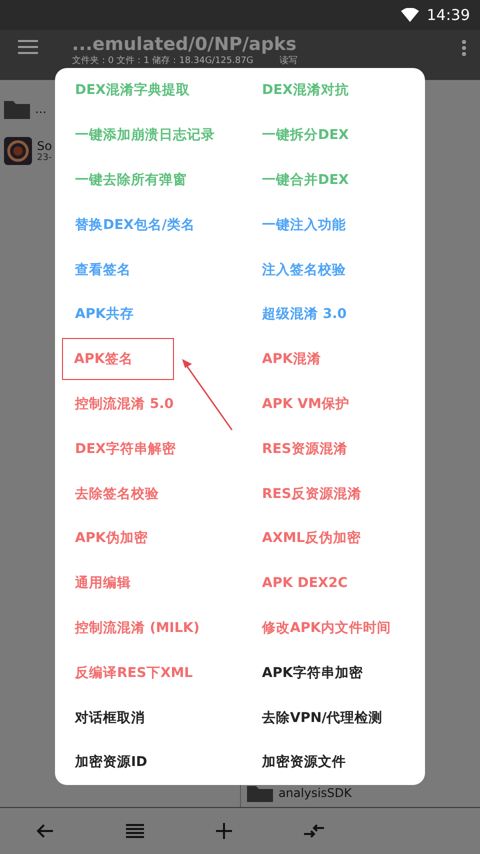 The image size is (480, 854). I want to click on file-name: So, so click(44, 146).